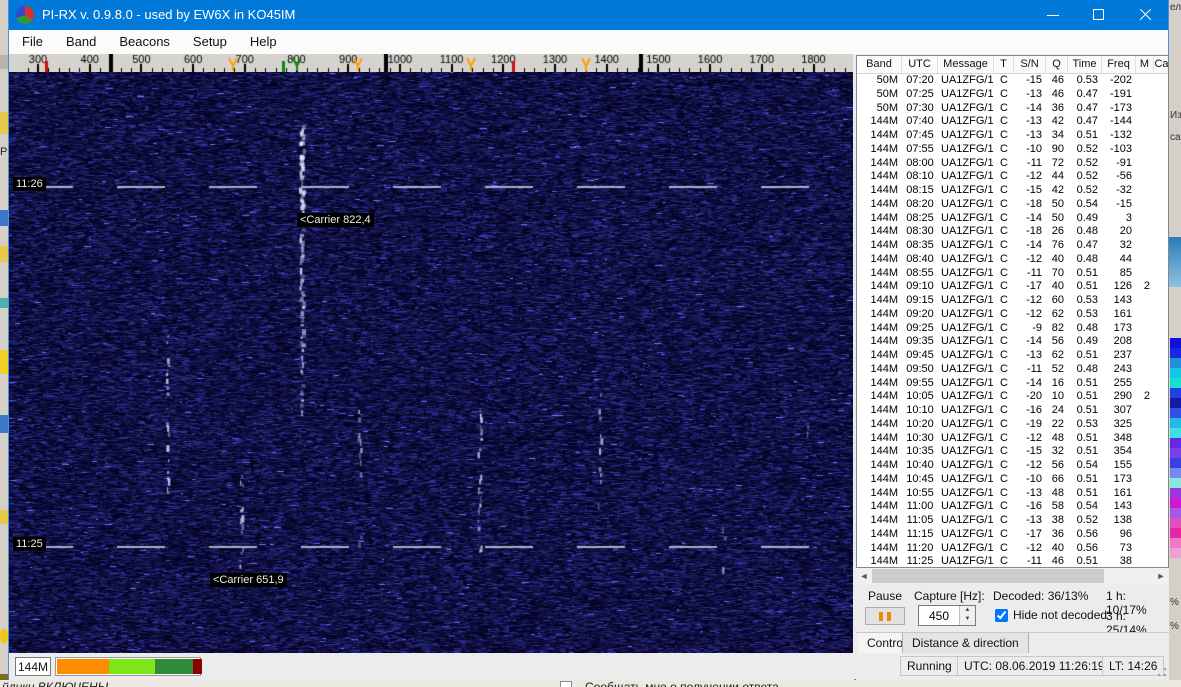 This screenshot has height=687, width=1181. Describe the element at coordinates (1057, 176) in the screenshot. I see `table-cell: 44` at that location.